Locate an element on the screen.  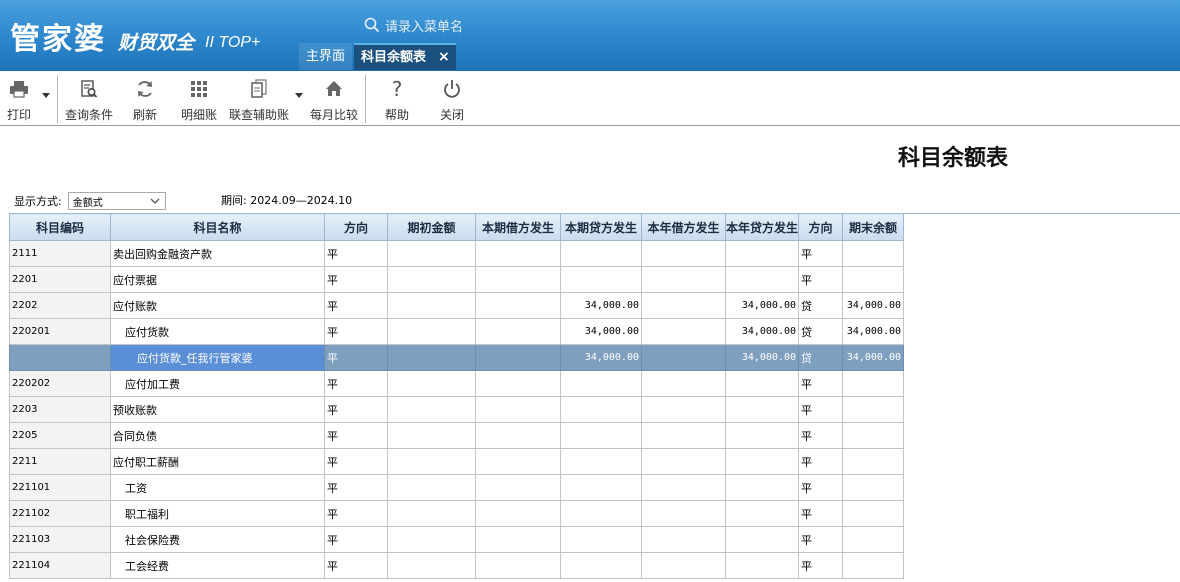
cell-account-code: 221102 is located at coordinates (60, 513).